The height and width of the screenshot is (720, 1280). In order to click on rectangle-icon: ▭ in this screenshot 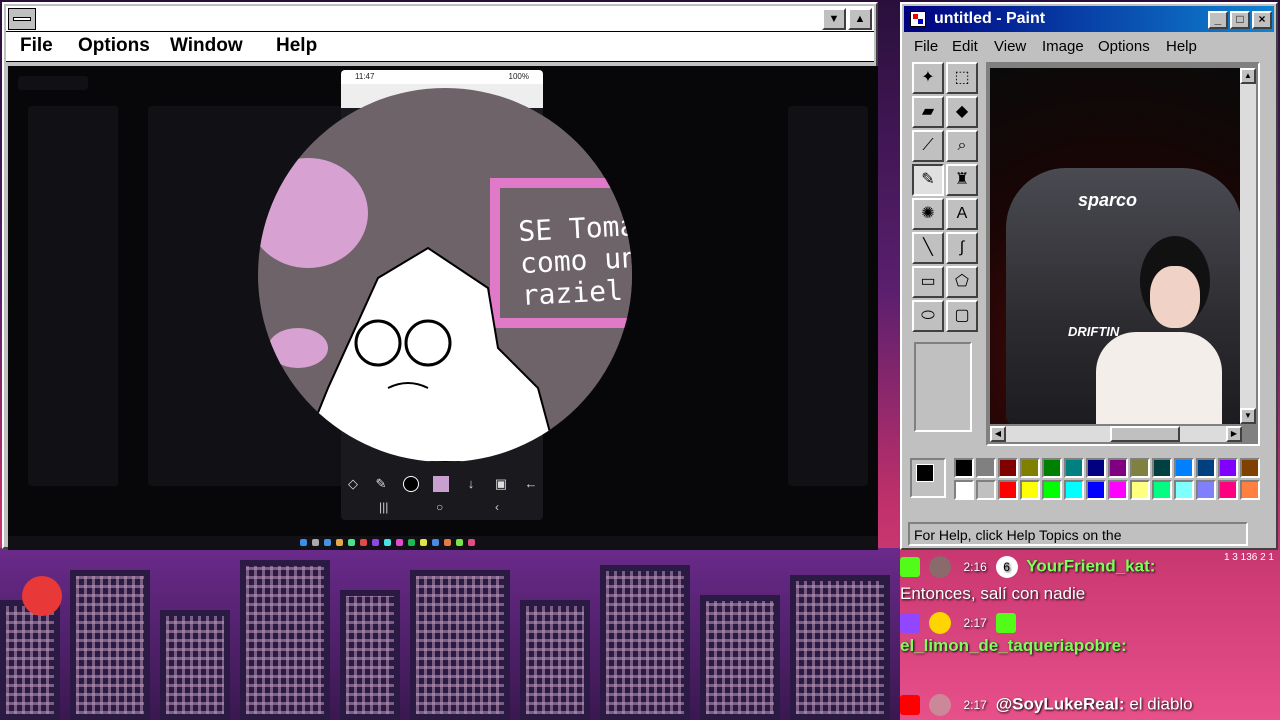, I will do `click(928, 282)`.